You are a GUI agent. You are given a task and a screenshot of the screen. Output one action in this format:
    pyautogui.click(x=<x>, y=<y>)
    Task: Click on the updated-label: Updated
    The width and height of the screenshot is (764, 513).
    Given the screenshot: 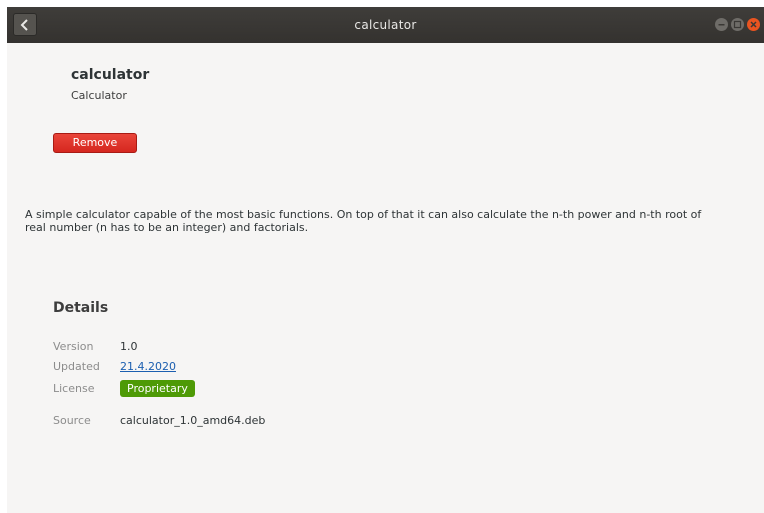 What is the action you would take?
    pyautogui.click(x=76, y=366)
    